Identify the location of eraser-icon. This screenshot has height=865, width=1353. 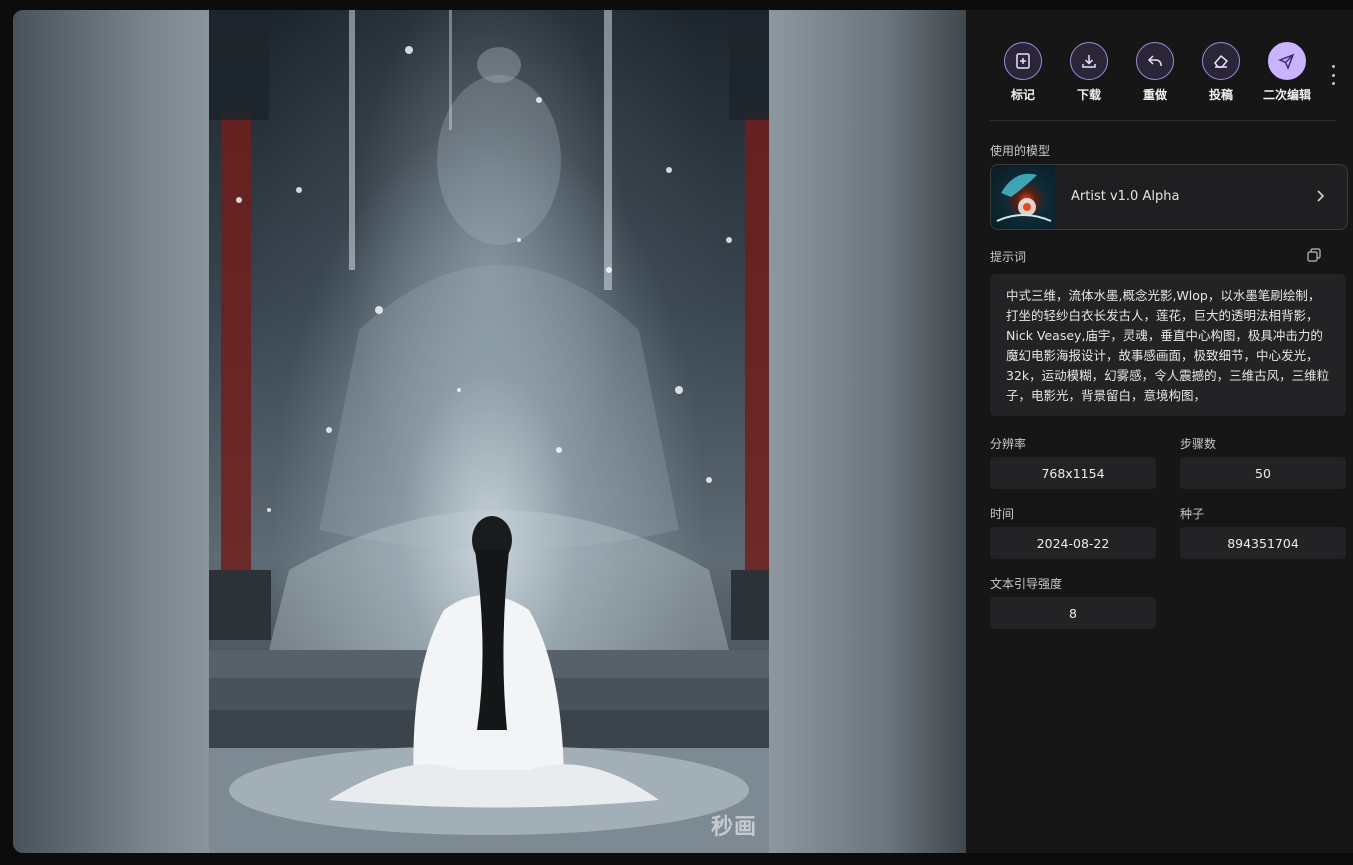
(1221, 61).